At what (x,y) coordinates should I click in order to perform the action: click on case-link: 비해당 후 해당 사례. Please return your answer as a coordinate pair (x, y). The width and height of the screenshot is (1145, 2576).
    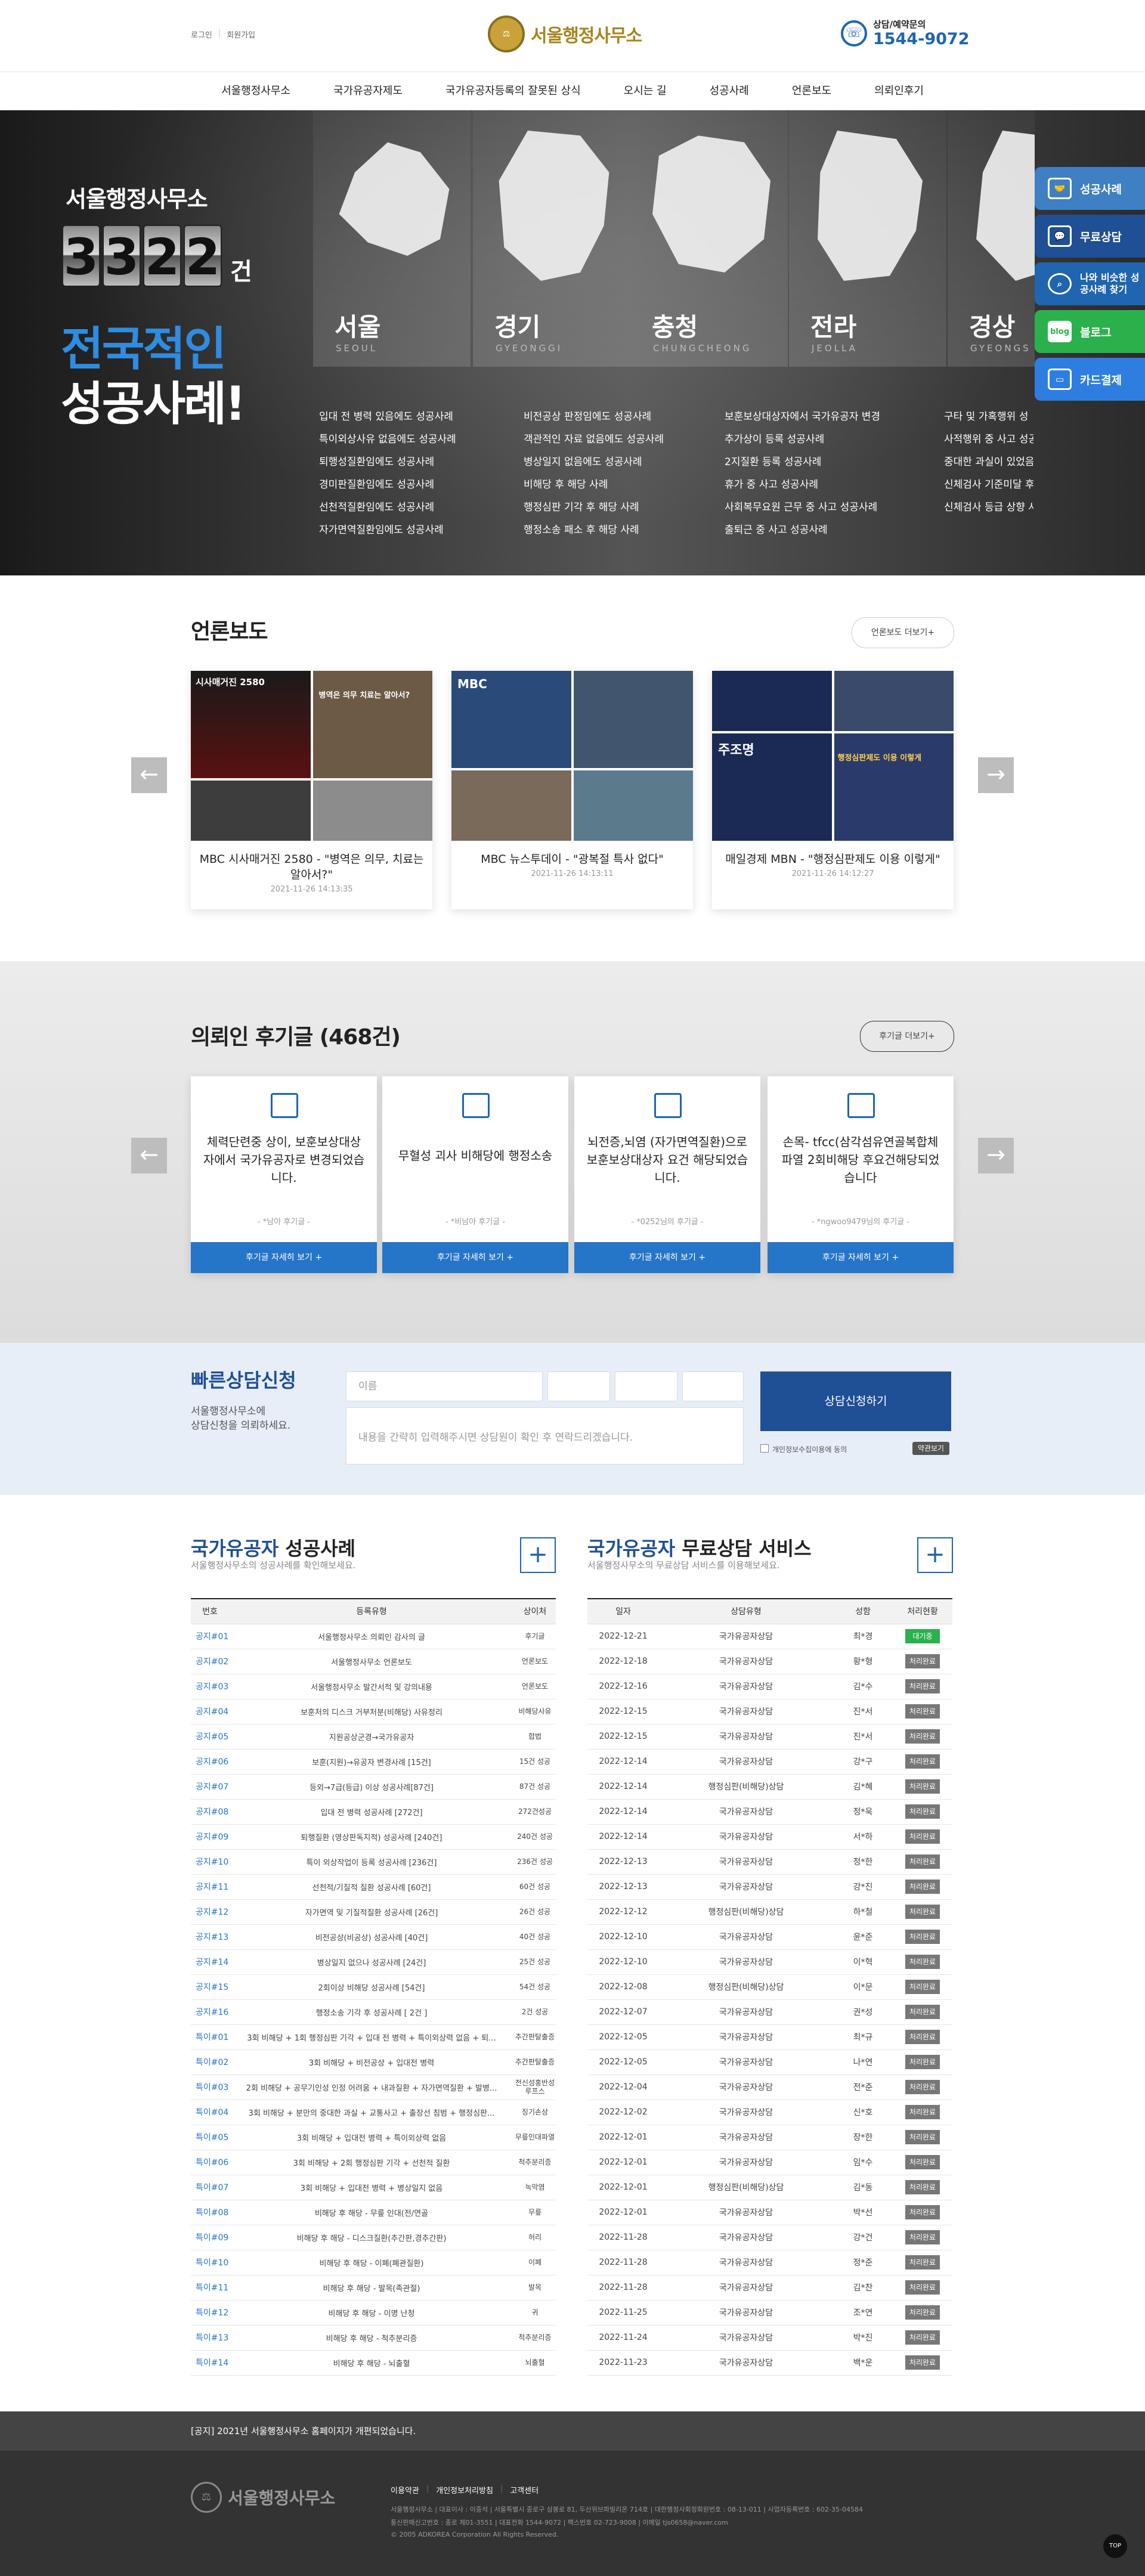
    Looking at the image, I should click on (594, 485).